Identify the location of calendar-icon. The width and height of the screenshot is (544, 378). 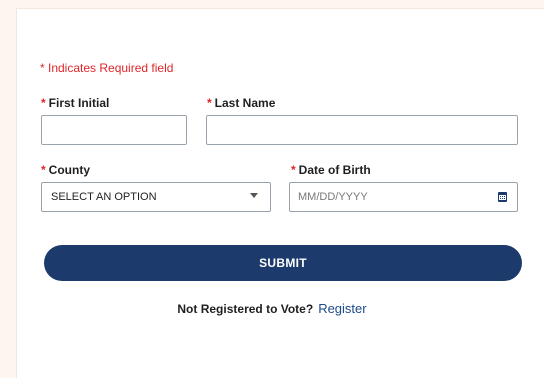
(502, 197).